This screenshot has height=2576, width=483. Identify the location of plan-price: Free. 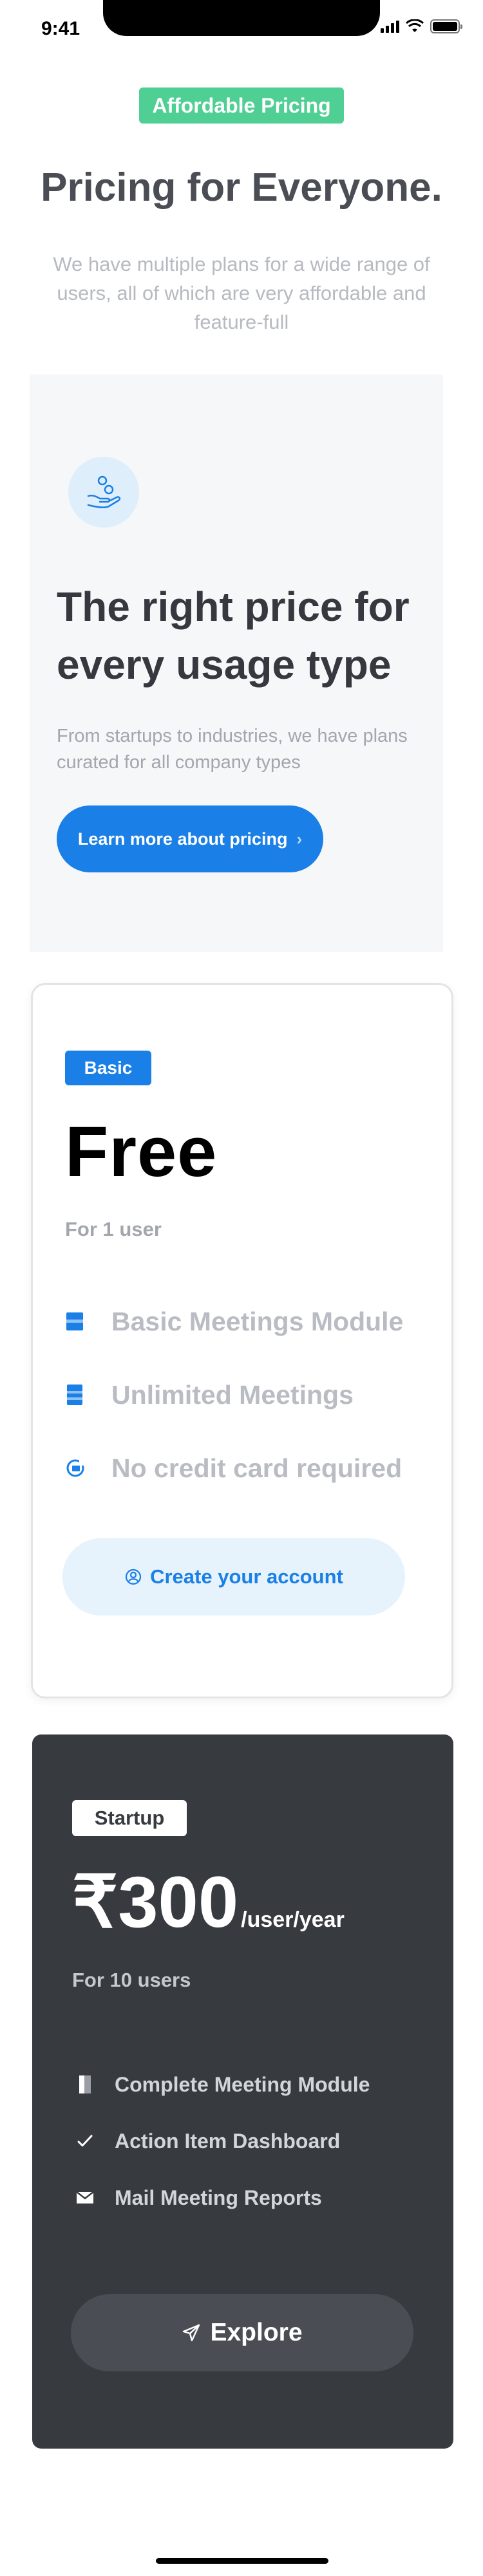
(141, 1151).